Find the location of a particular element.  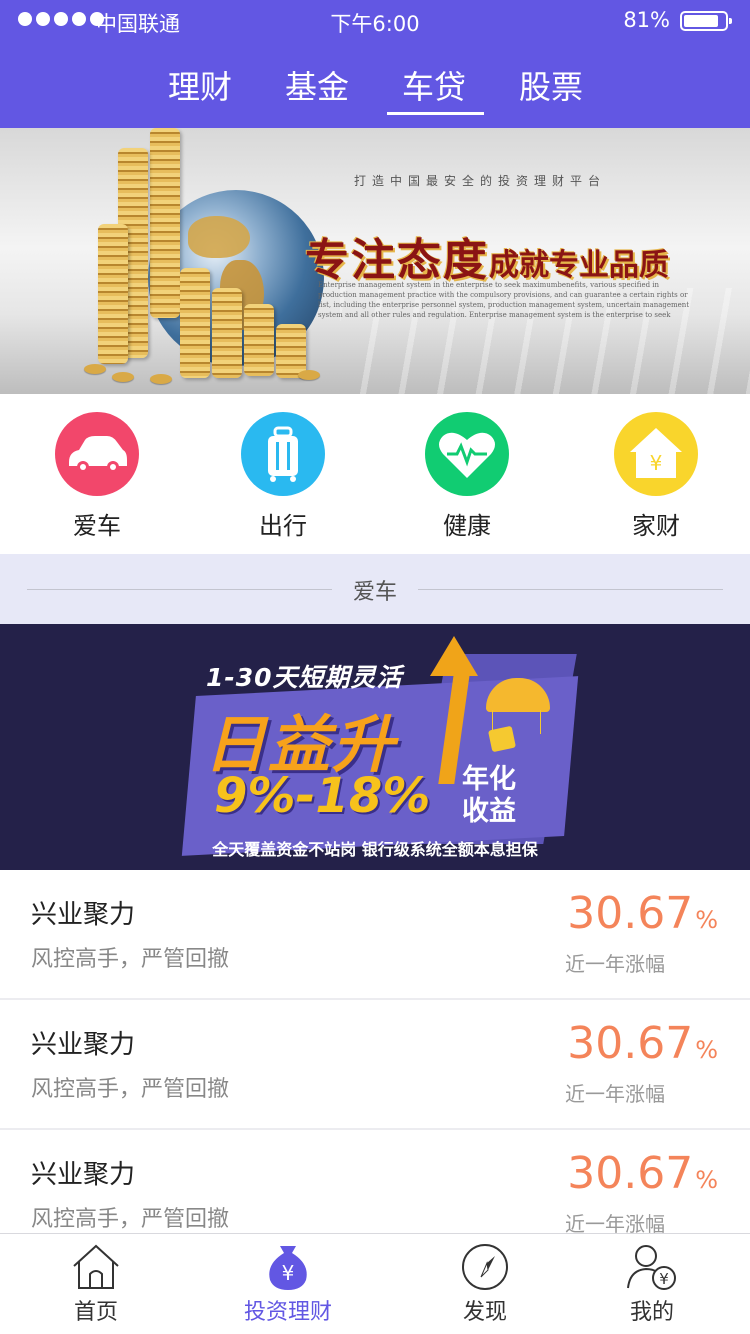

user-yuan-icon: ¥ is located at coordinates (652, 1267).